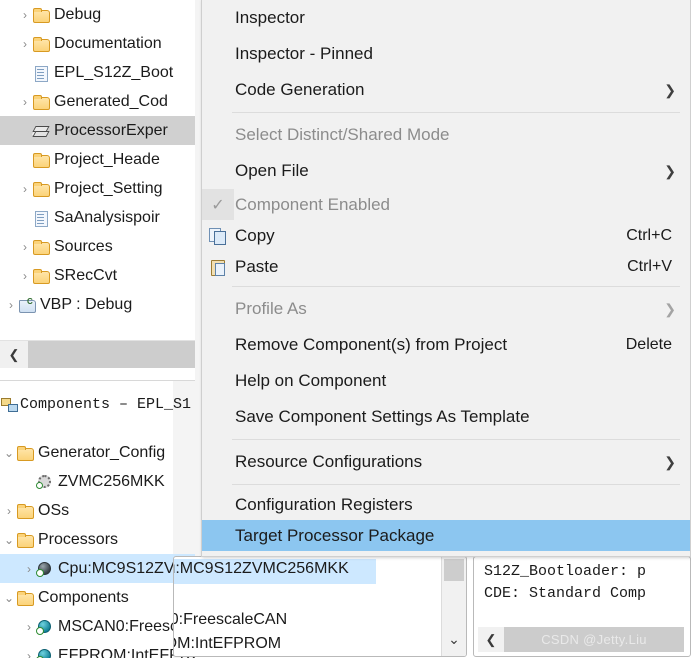 Image resolution: width=691 pixels, height=658 pixels. Describe the element at coordinates (230, 620) in the screenshot. I see `list-item-mscan0: MSCAN0:FreescaleCAN` at that location.